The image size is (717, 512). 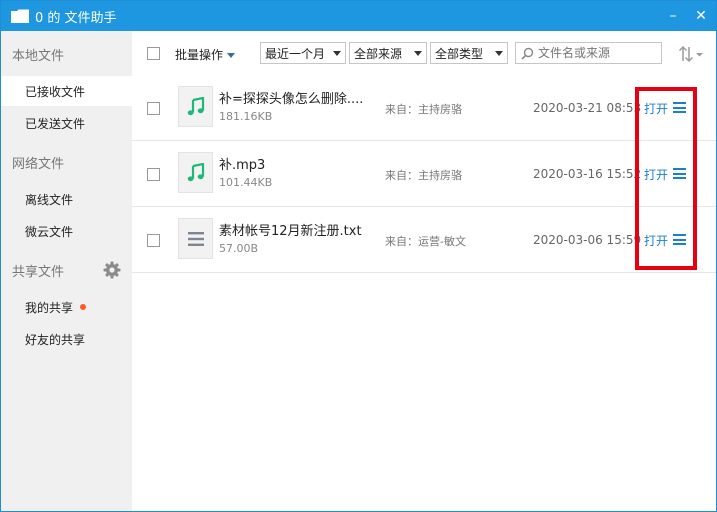 I want to click on sidebar-item-sent-files: 已发送文件, so click(x=66, y=123).